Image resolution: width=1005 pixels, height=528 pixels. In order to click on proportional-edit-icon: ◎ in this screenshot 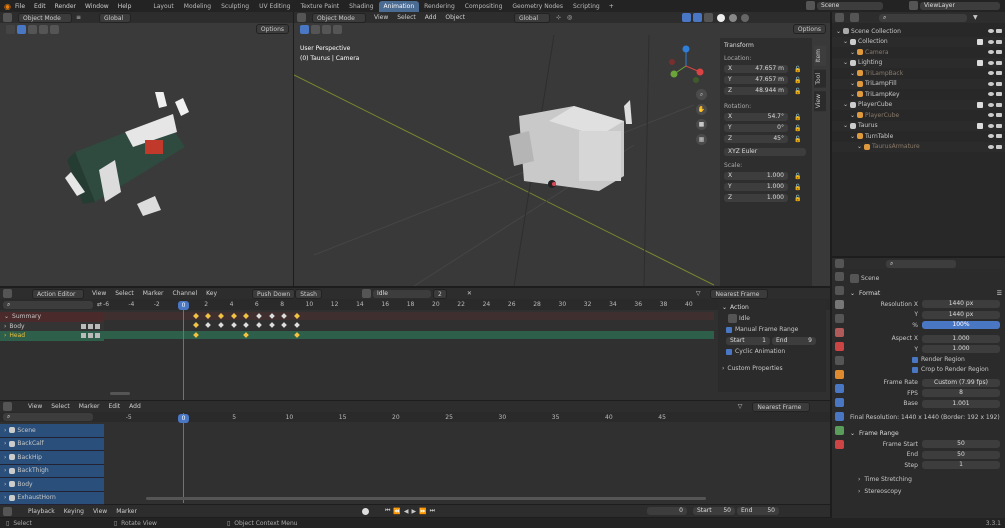, I will do `click(569, 17)`.